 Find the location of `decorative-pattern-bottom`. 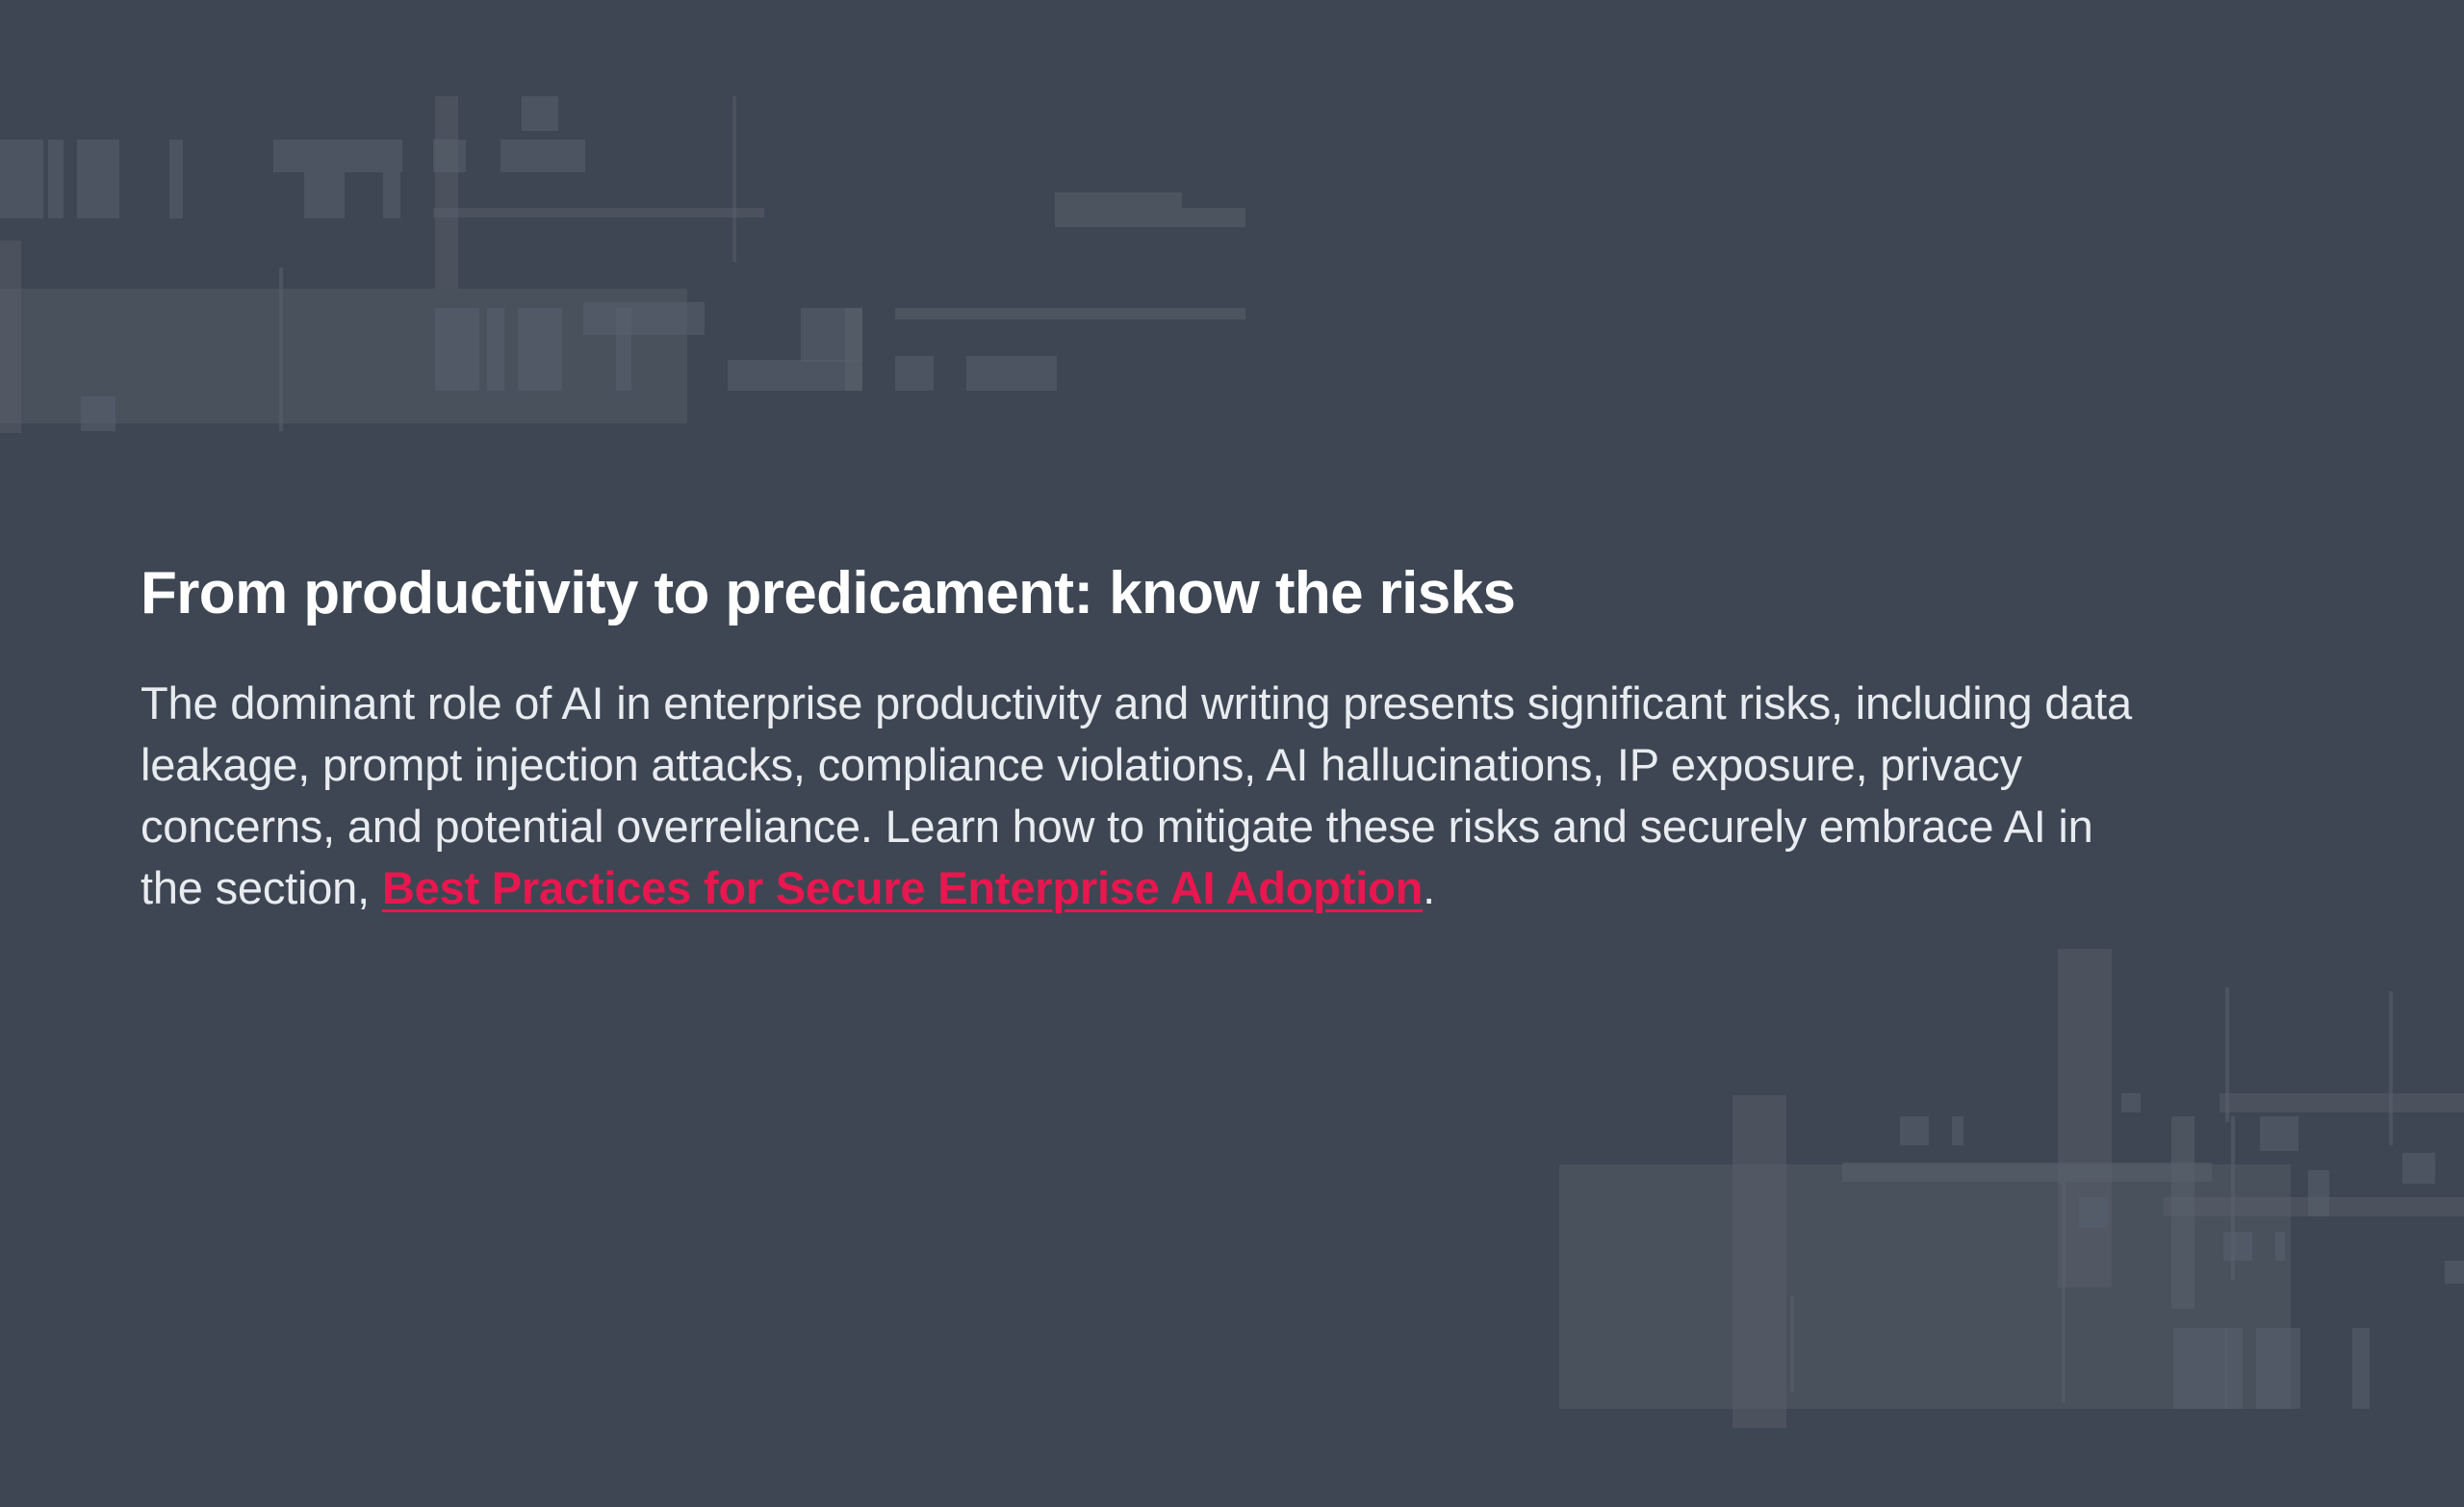

decorative-pattern-bottom is located at coordinates (2011, 1188).